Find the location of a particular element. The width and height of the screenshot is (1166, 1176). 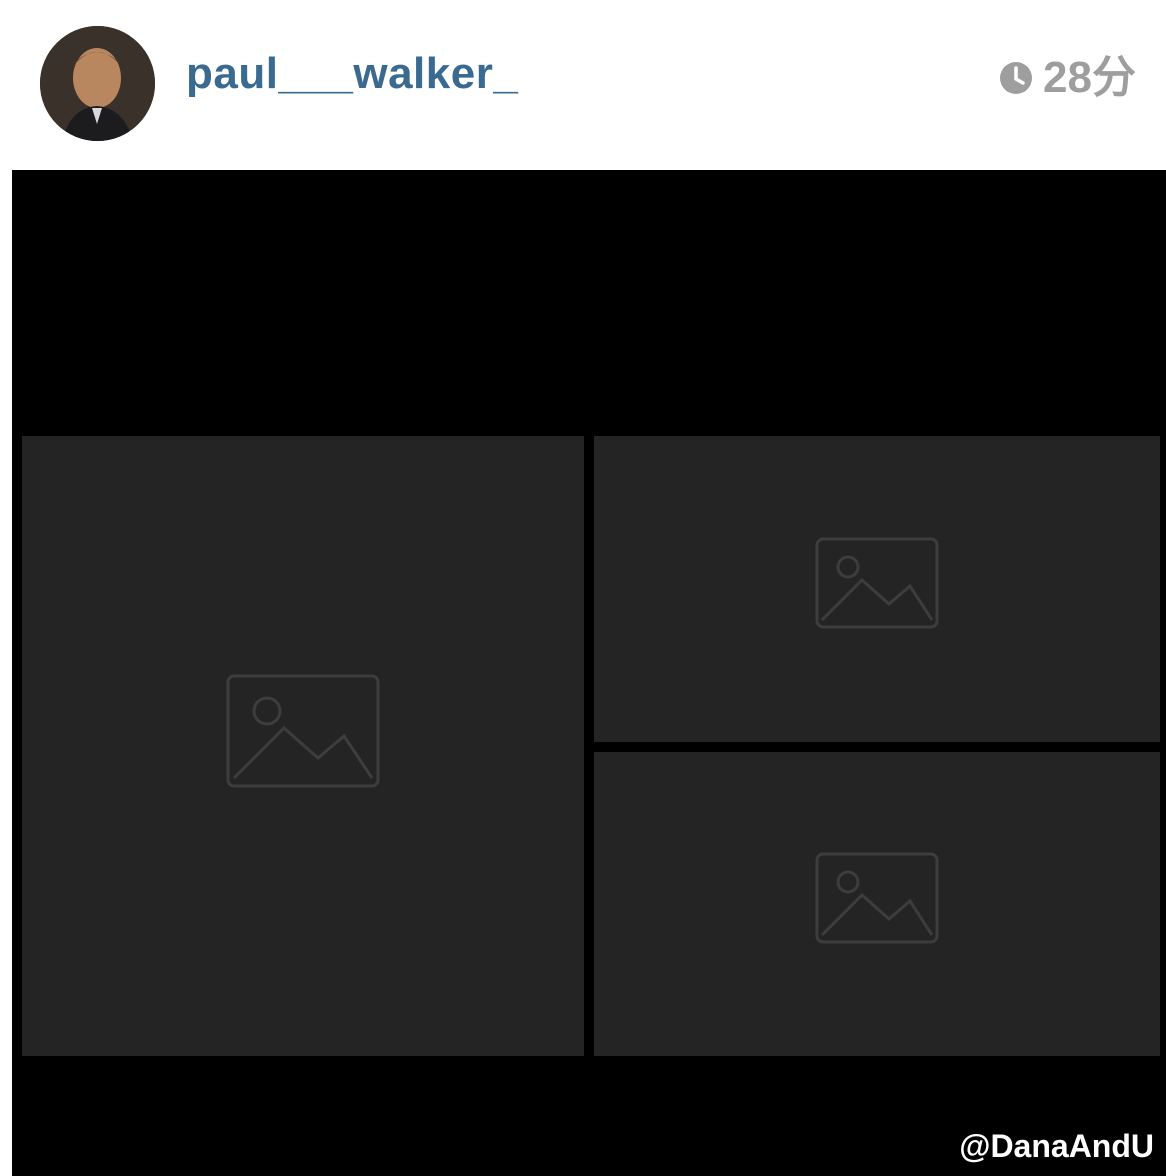

avatar-image is located at coordinates (97, 83).